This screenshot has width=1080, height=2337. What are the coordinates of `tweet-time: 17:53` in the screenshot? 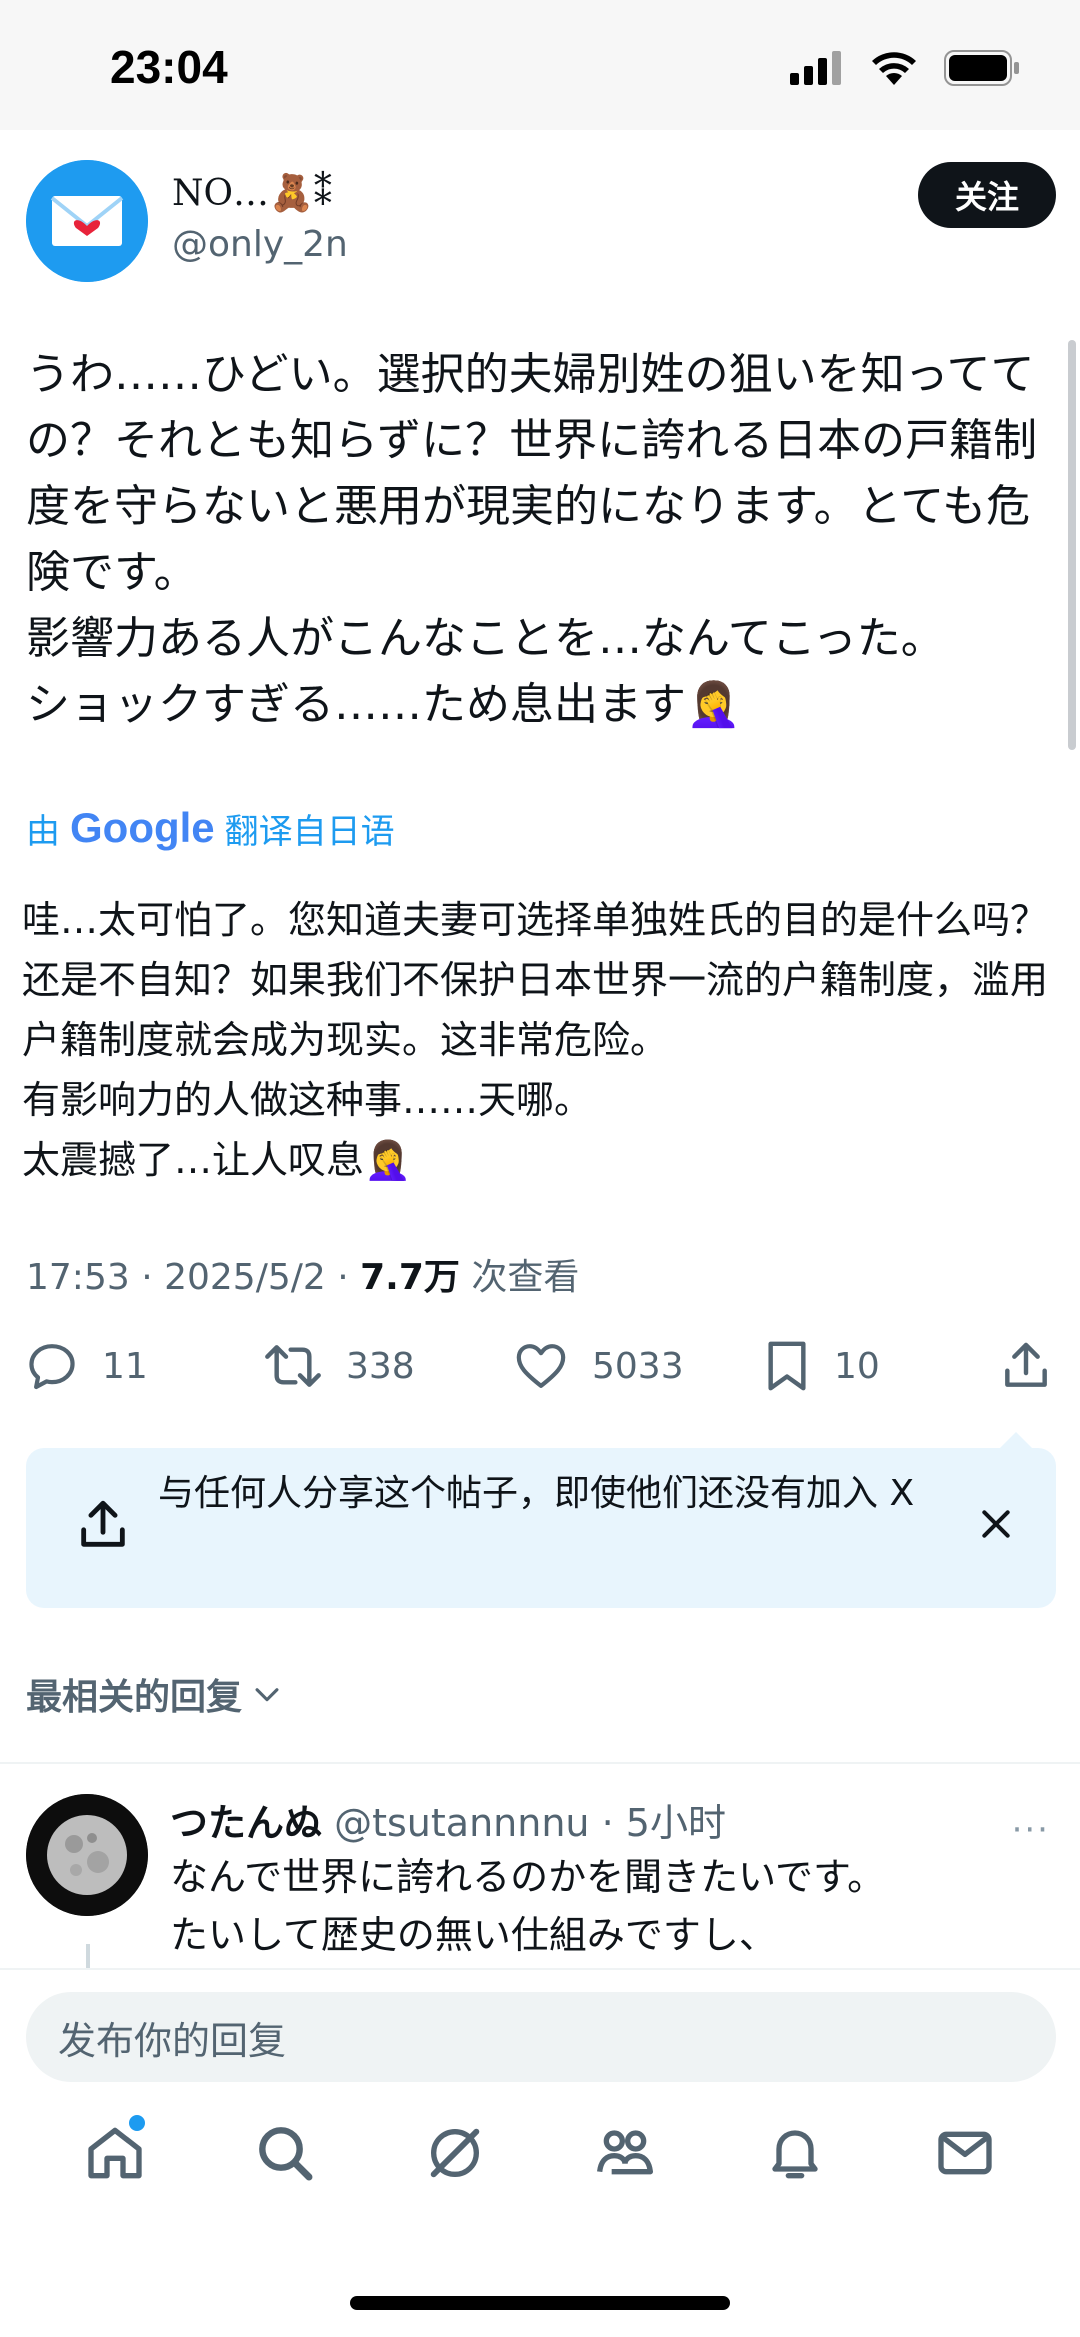 It's located at (78, 1277).